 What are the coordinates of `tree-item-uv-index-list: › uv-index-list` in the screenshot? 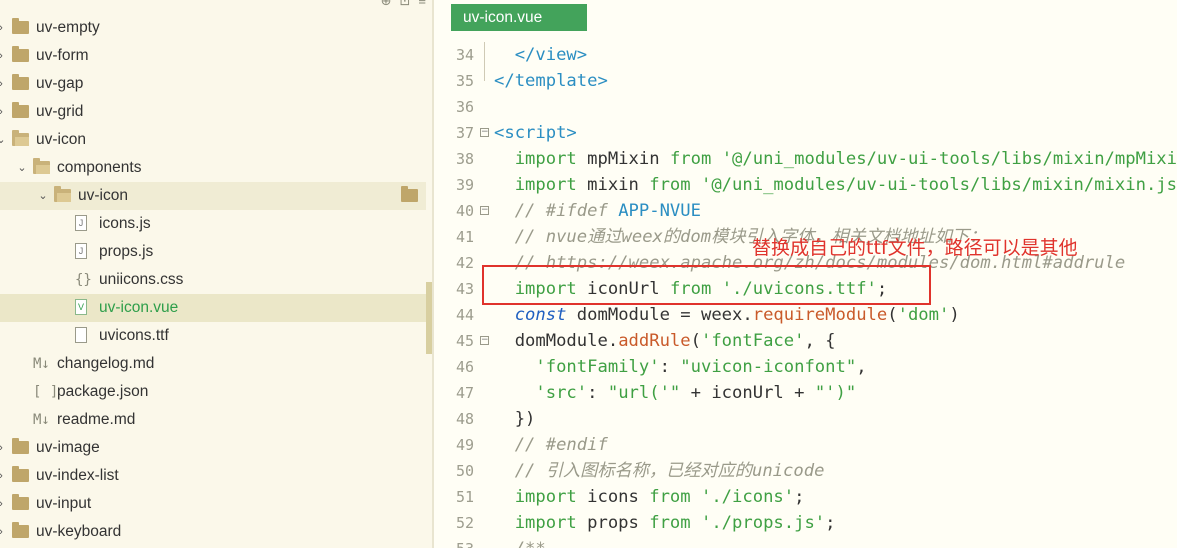 It's located at (213, 476).